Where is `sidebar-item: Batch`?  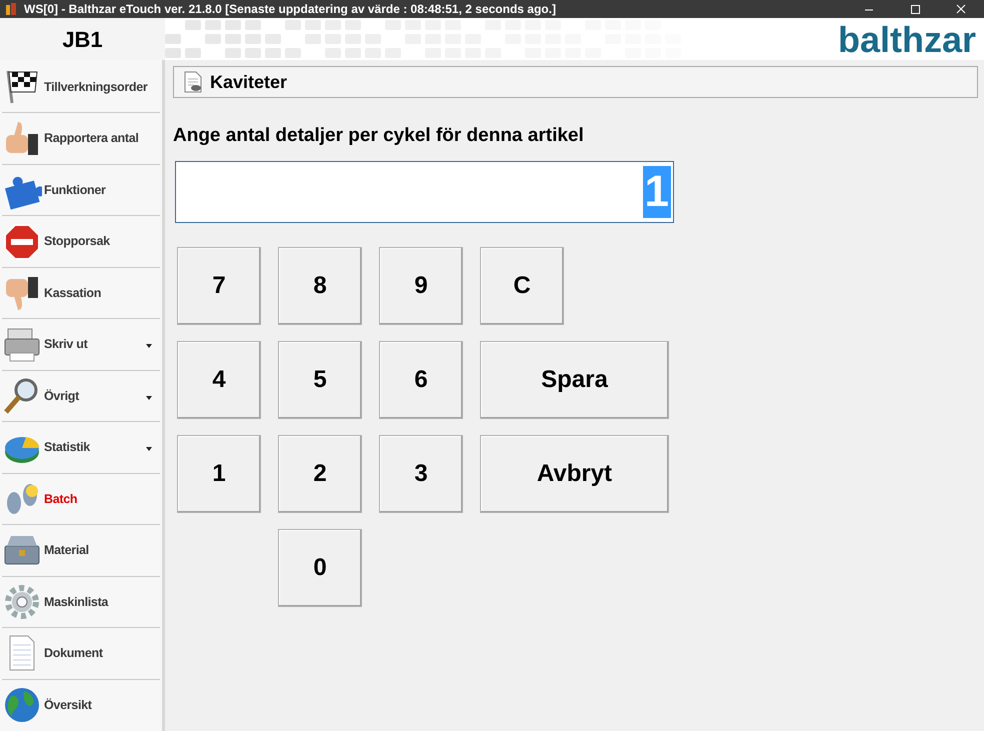 sidebar-item: Batch is located at coordinates (81, 500).